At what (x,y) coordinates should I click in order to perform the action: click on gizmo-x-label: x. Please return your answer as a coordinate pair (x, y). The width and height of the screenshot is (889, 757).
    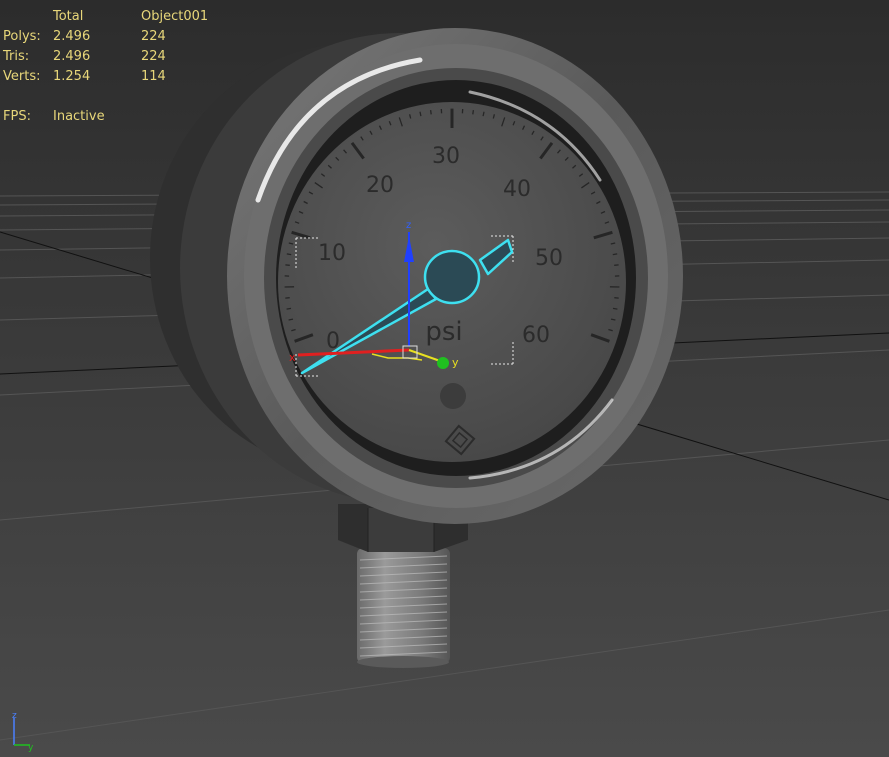
    Looking at the image, I should click on (292, 357).